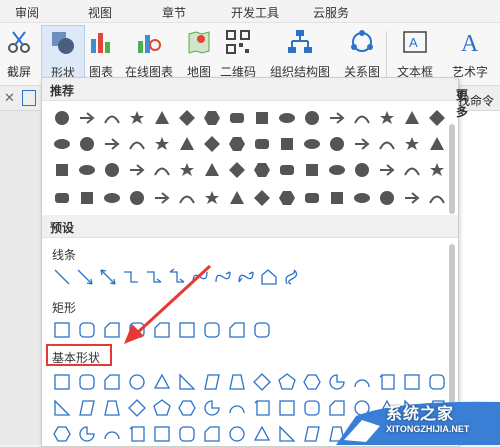 The width and height of the screenshot is (500, 447). I want to click on online-chart-button: 在线图表, so click(149, 53).